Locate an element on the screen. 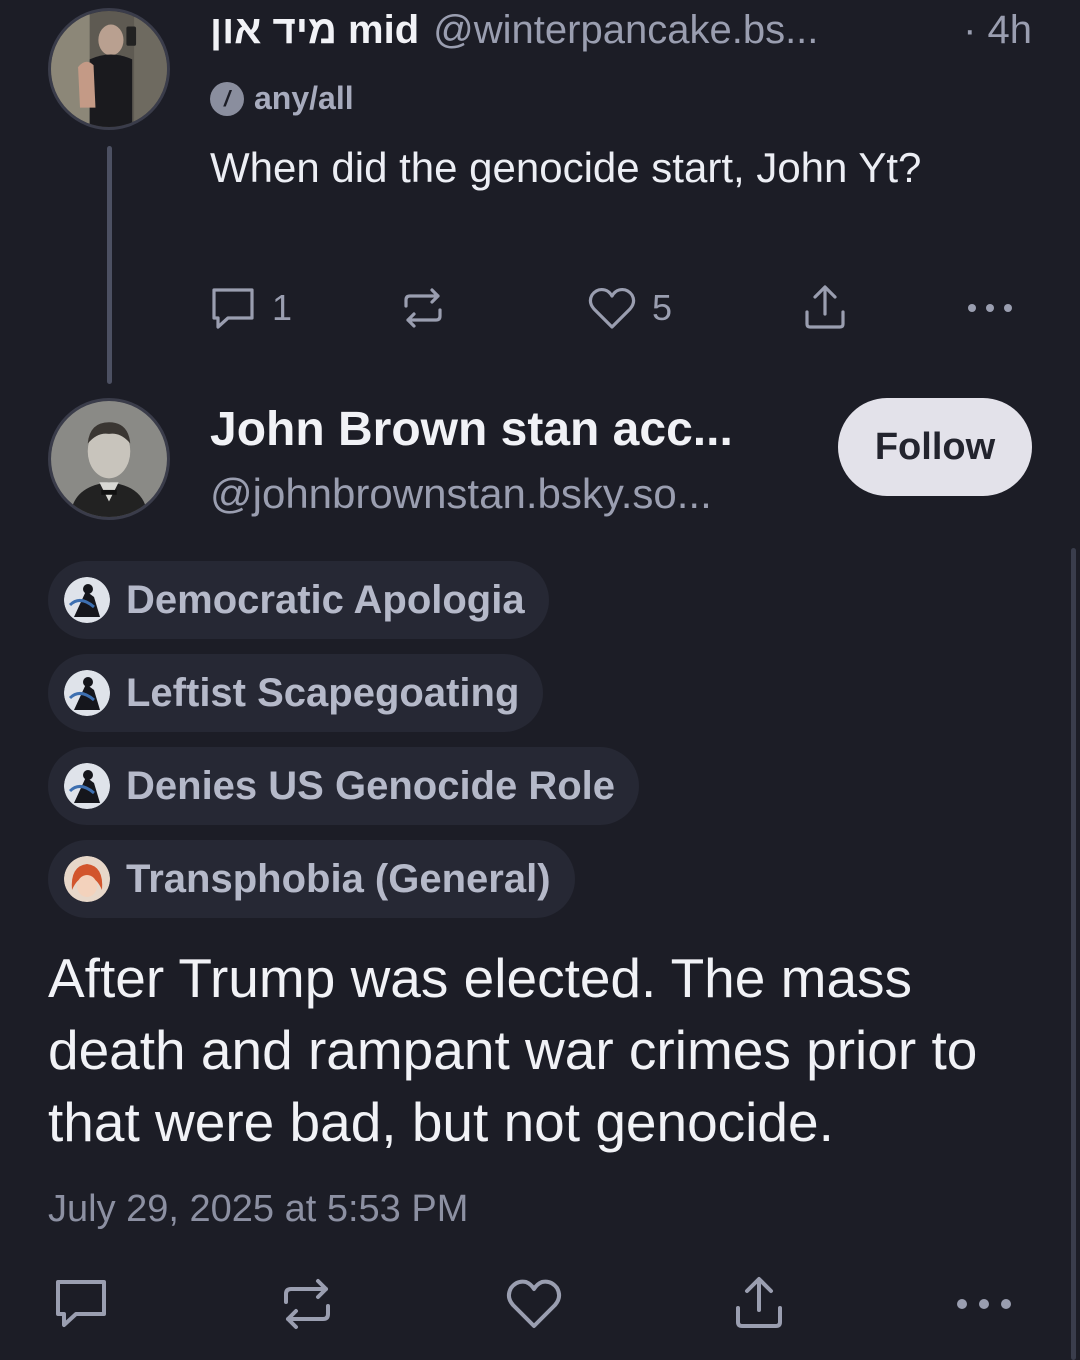 The height and width of the screenshot is (1360, 1080). parent-post-time: · 4h is located at coordinates (997, 30).